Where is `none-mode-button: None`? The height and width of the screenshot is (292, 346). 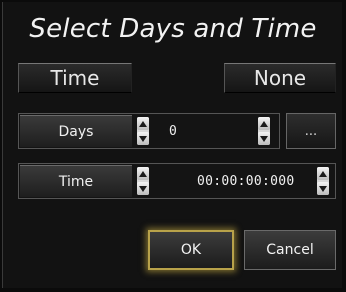
none-mode-button: None is located at coordinates (280, 78).